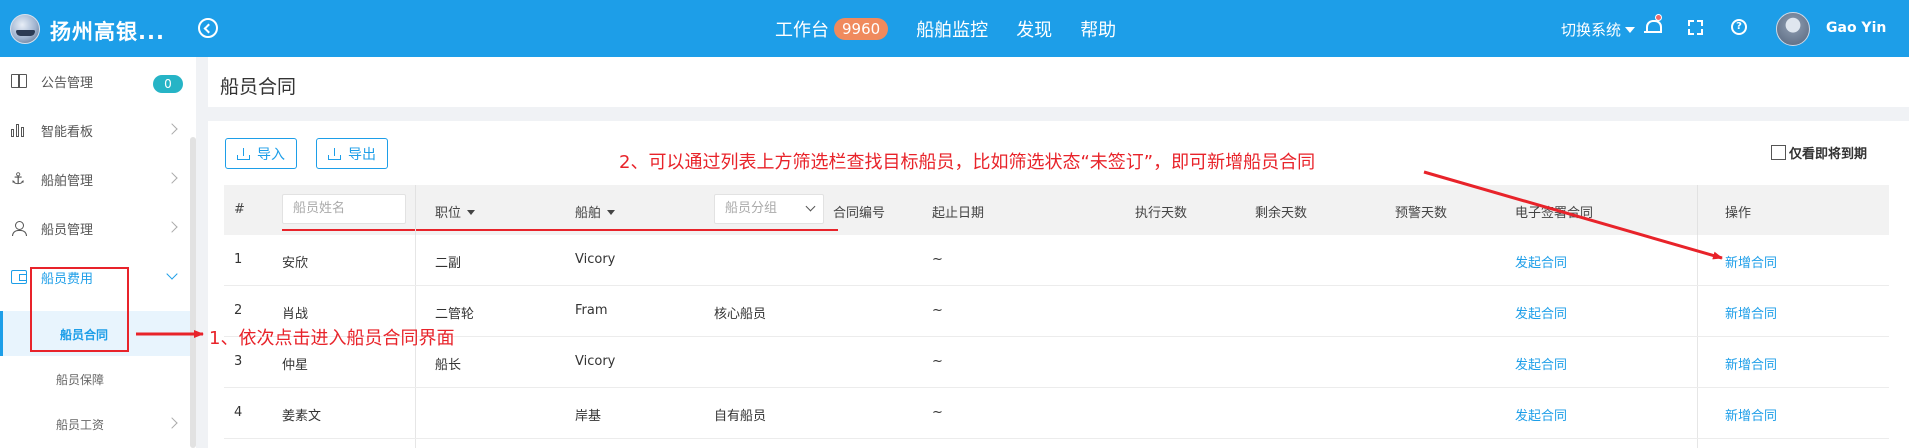 This screenshot has height=448, width=1909. What do you see at coordinates (67, 230) in the screenshot?
I see `sidebar-item-label: 船员管理` at bounding box center [67, 230].